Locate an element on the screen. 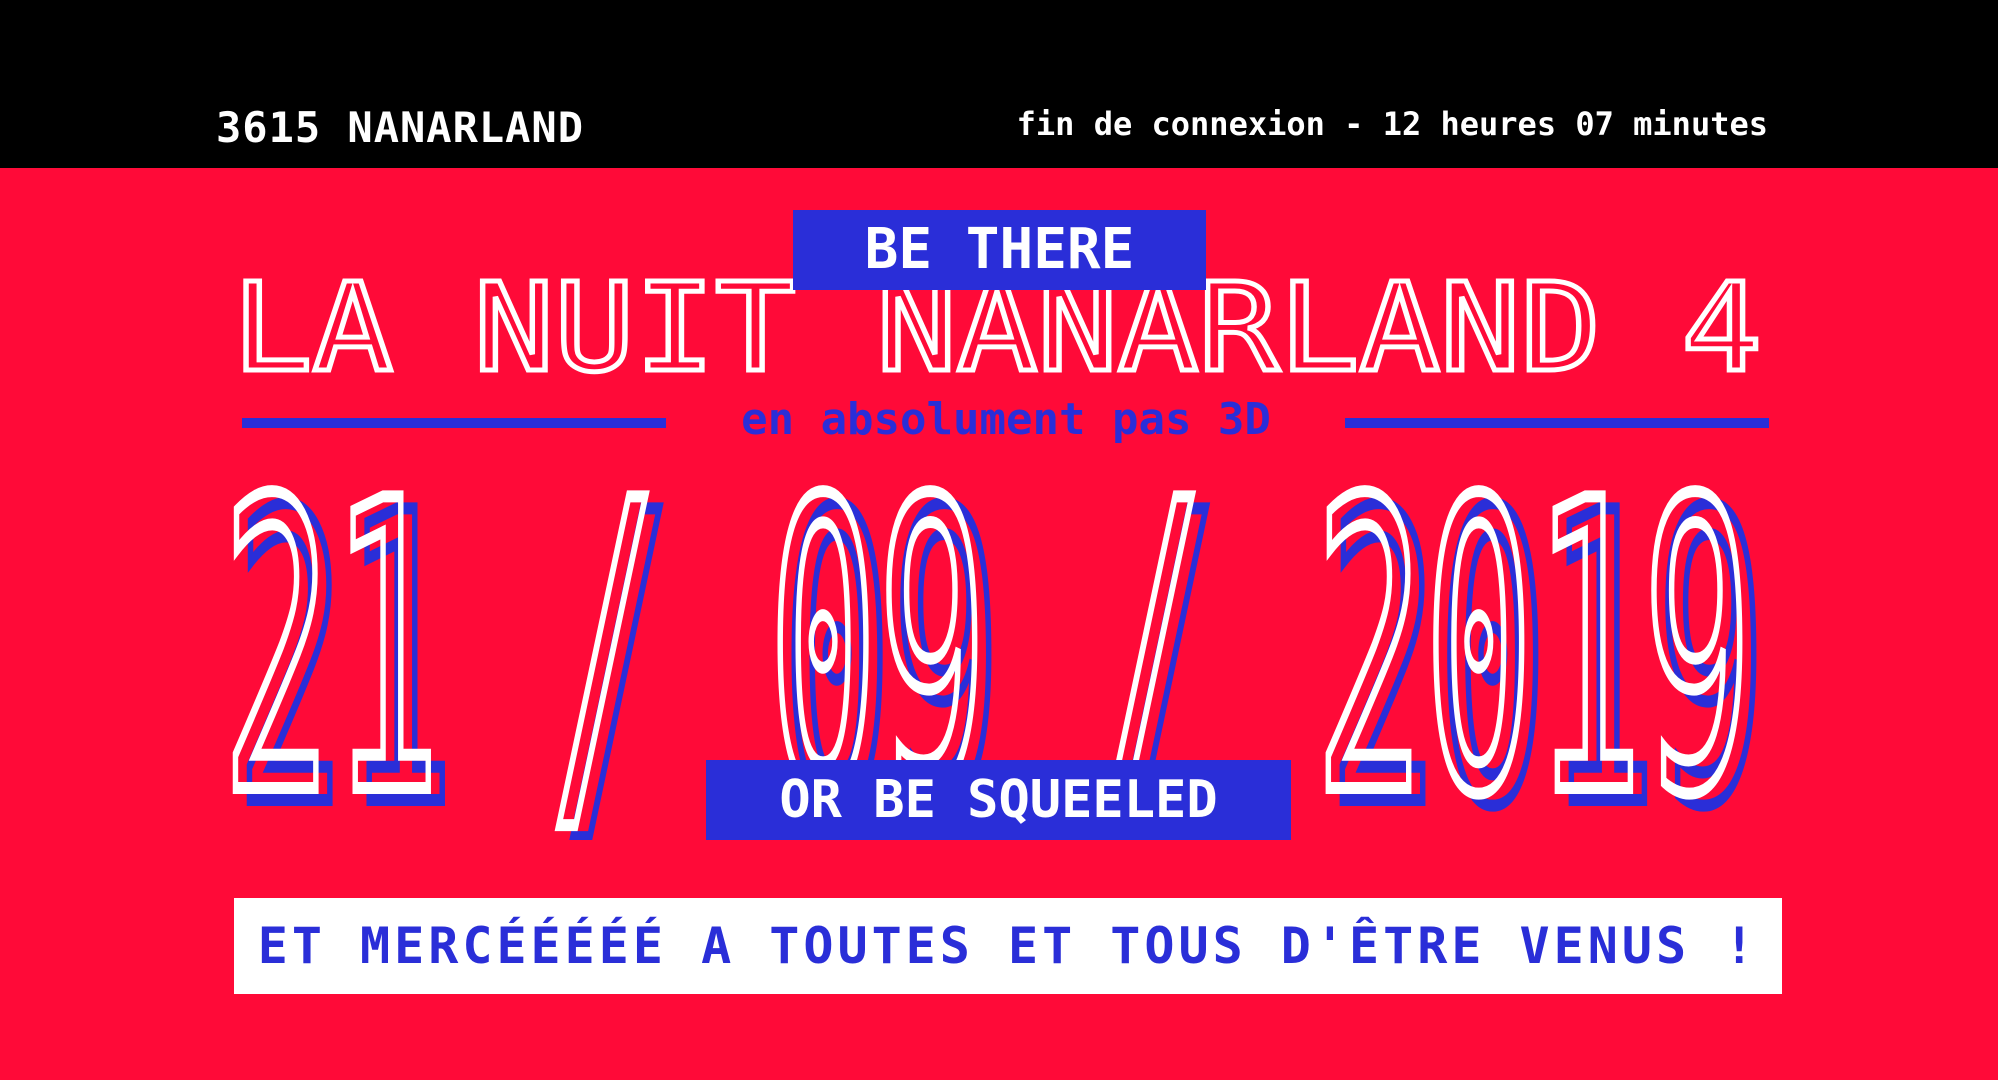 This screenshot has height=1080, width=1998. subtitle-rule-right is located at coordinates (1557, 423).